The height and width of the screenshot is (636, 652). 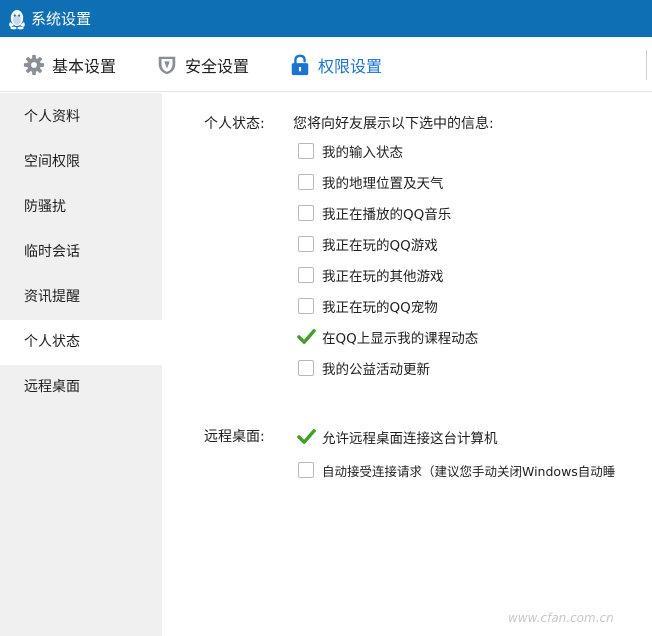 I want to click on checkbox-row-other-game: 我正在玩的其他游戏, so click(x=371, y=275).